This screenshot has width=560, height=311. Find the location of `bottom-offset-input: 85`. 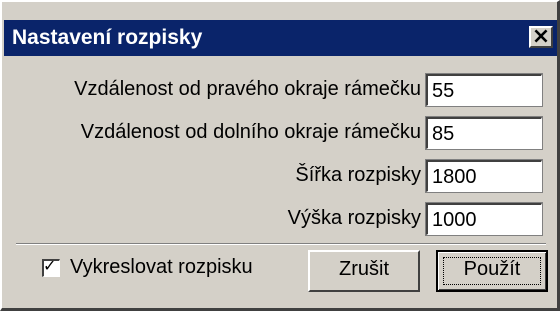

bottom-offset-input: 85 is located at coordinates (484, 133).